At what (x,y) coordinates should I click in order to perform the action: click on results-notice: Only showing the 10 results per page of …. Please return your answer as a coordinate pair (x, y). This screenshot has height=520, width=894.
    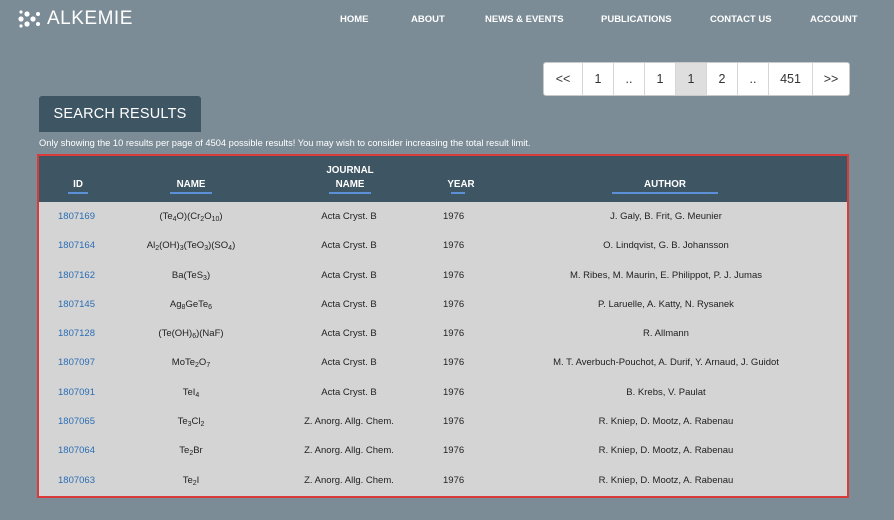
    Looking at the image, I should click on (285, 143).